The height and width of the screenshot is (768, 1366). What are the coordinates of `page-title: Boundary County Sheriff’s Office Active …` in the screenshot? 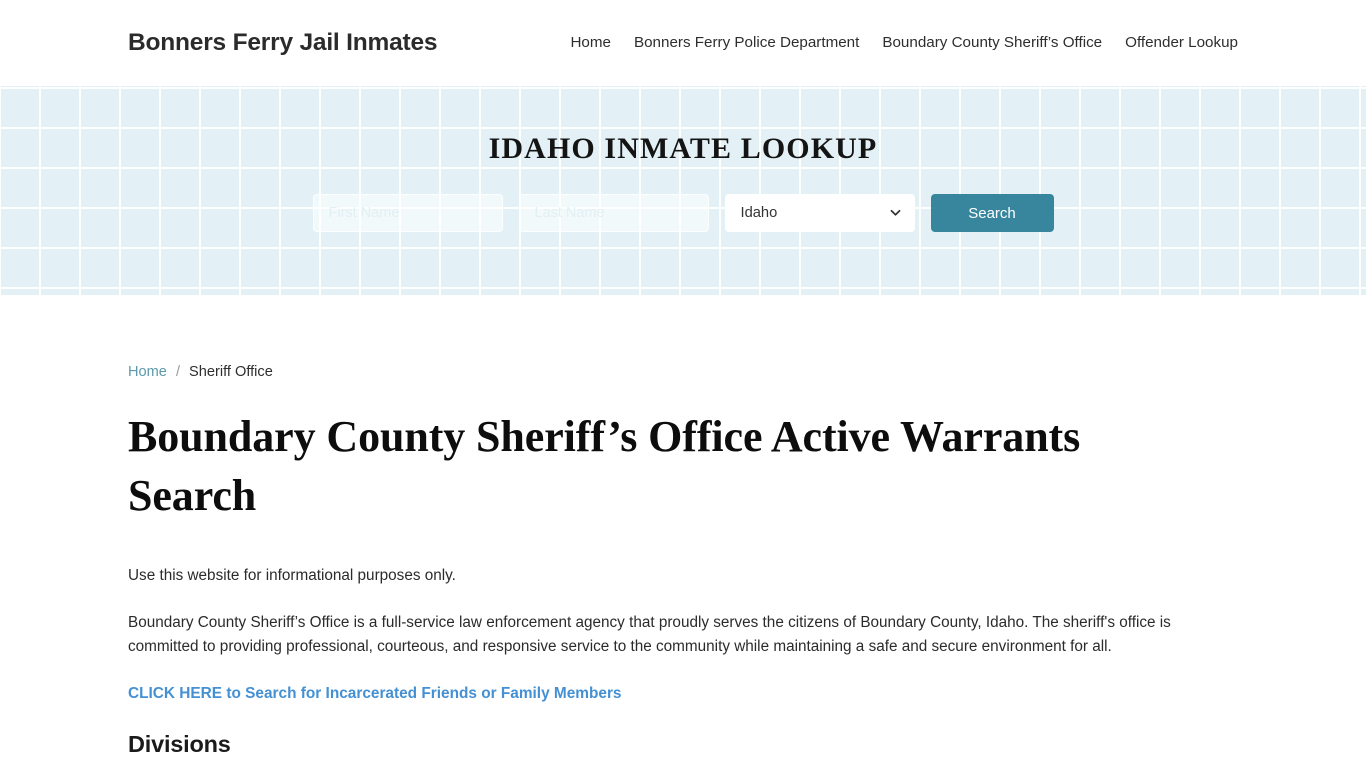 It's located at (604, 466).